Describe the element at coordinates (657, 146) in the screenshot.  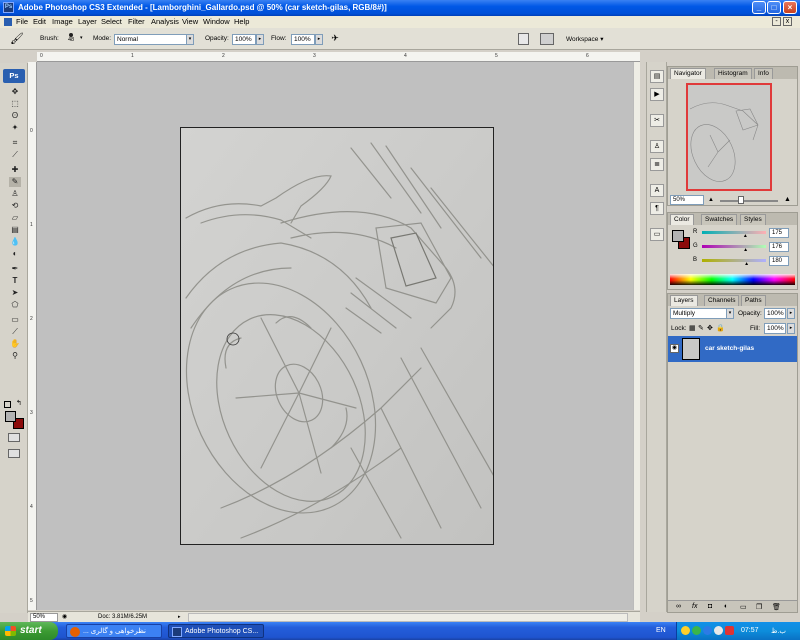
I see `clone-source-icon: ♙` at that location.